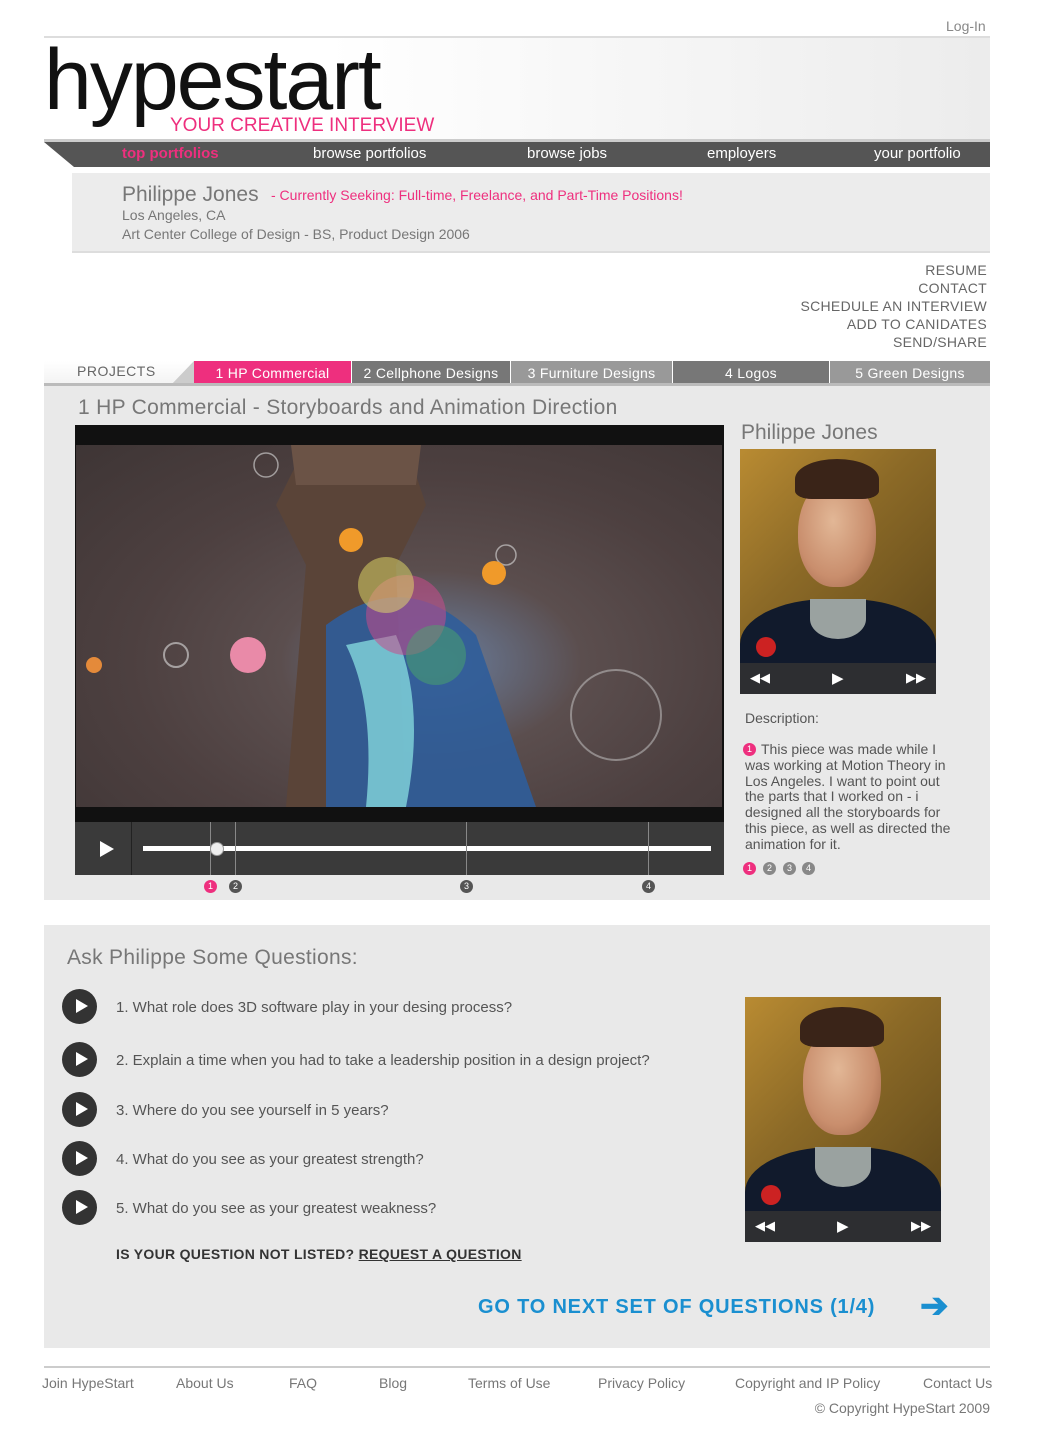 This screenshot has height=1432, width=1051. Describe the element at coordinates (749, 868) in the screenshot. I see `description-page: 1` at that location.